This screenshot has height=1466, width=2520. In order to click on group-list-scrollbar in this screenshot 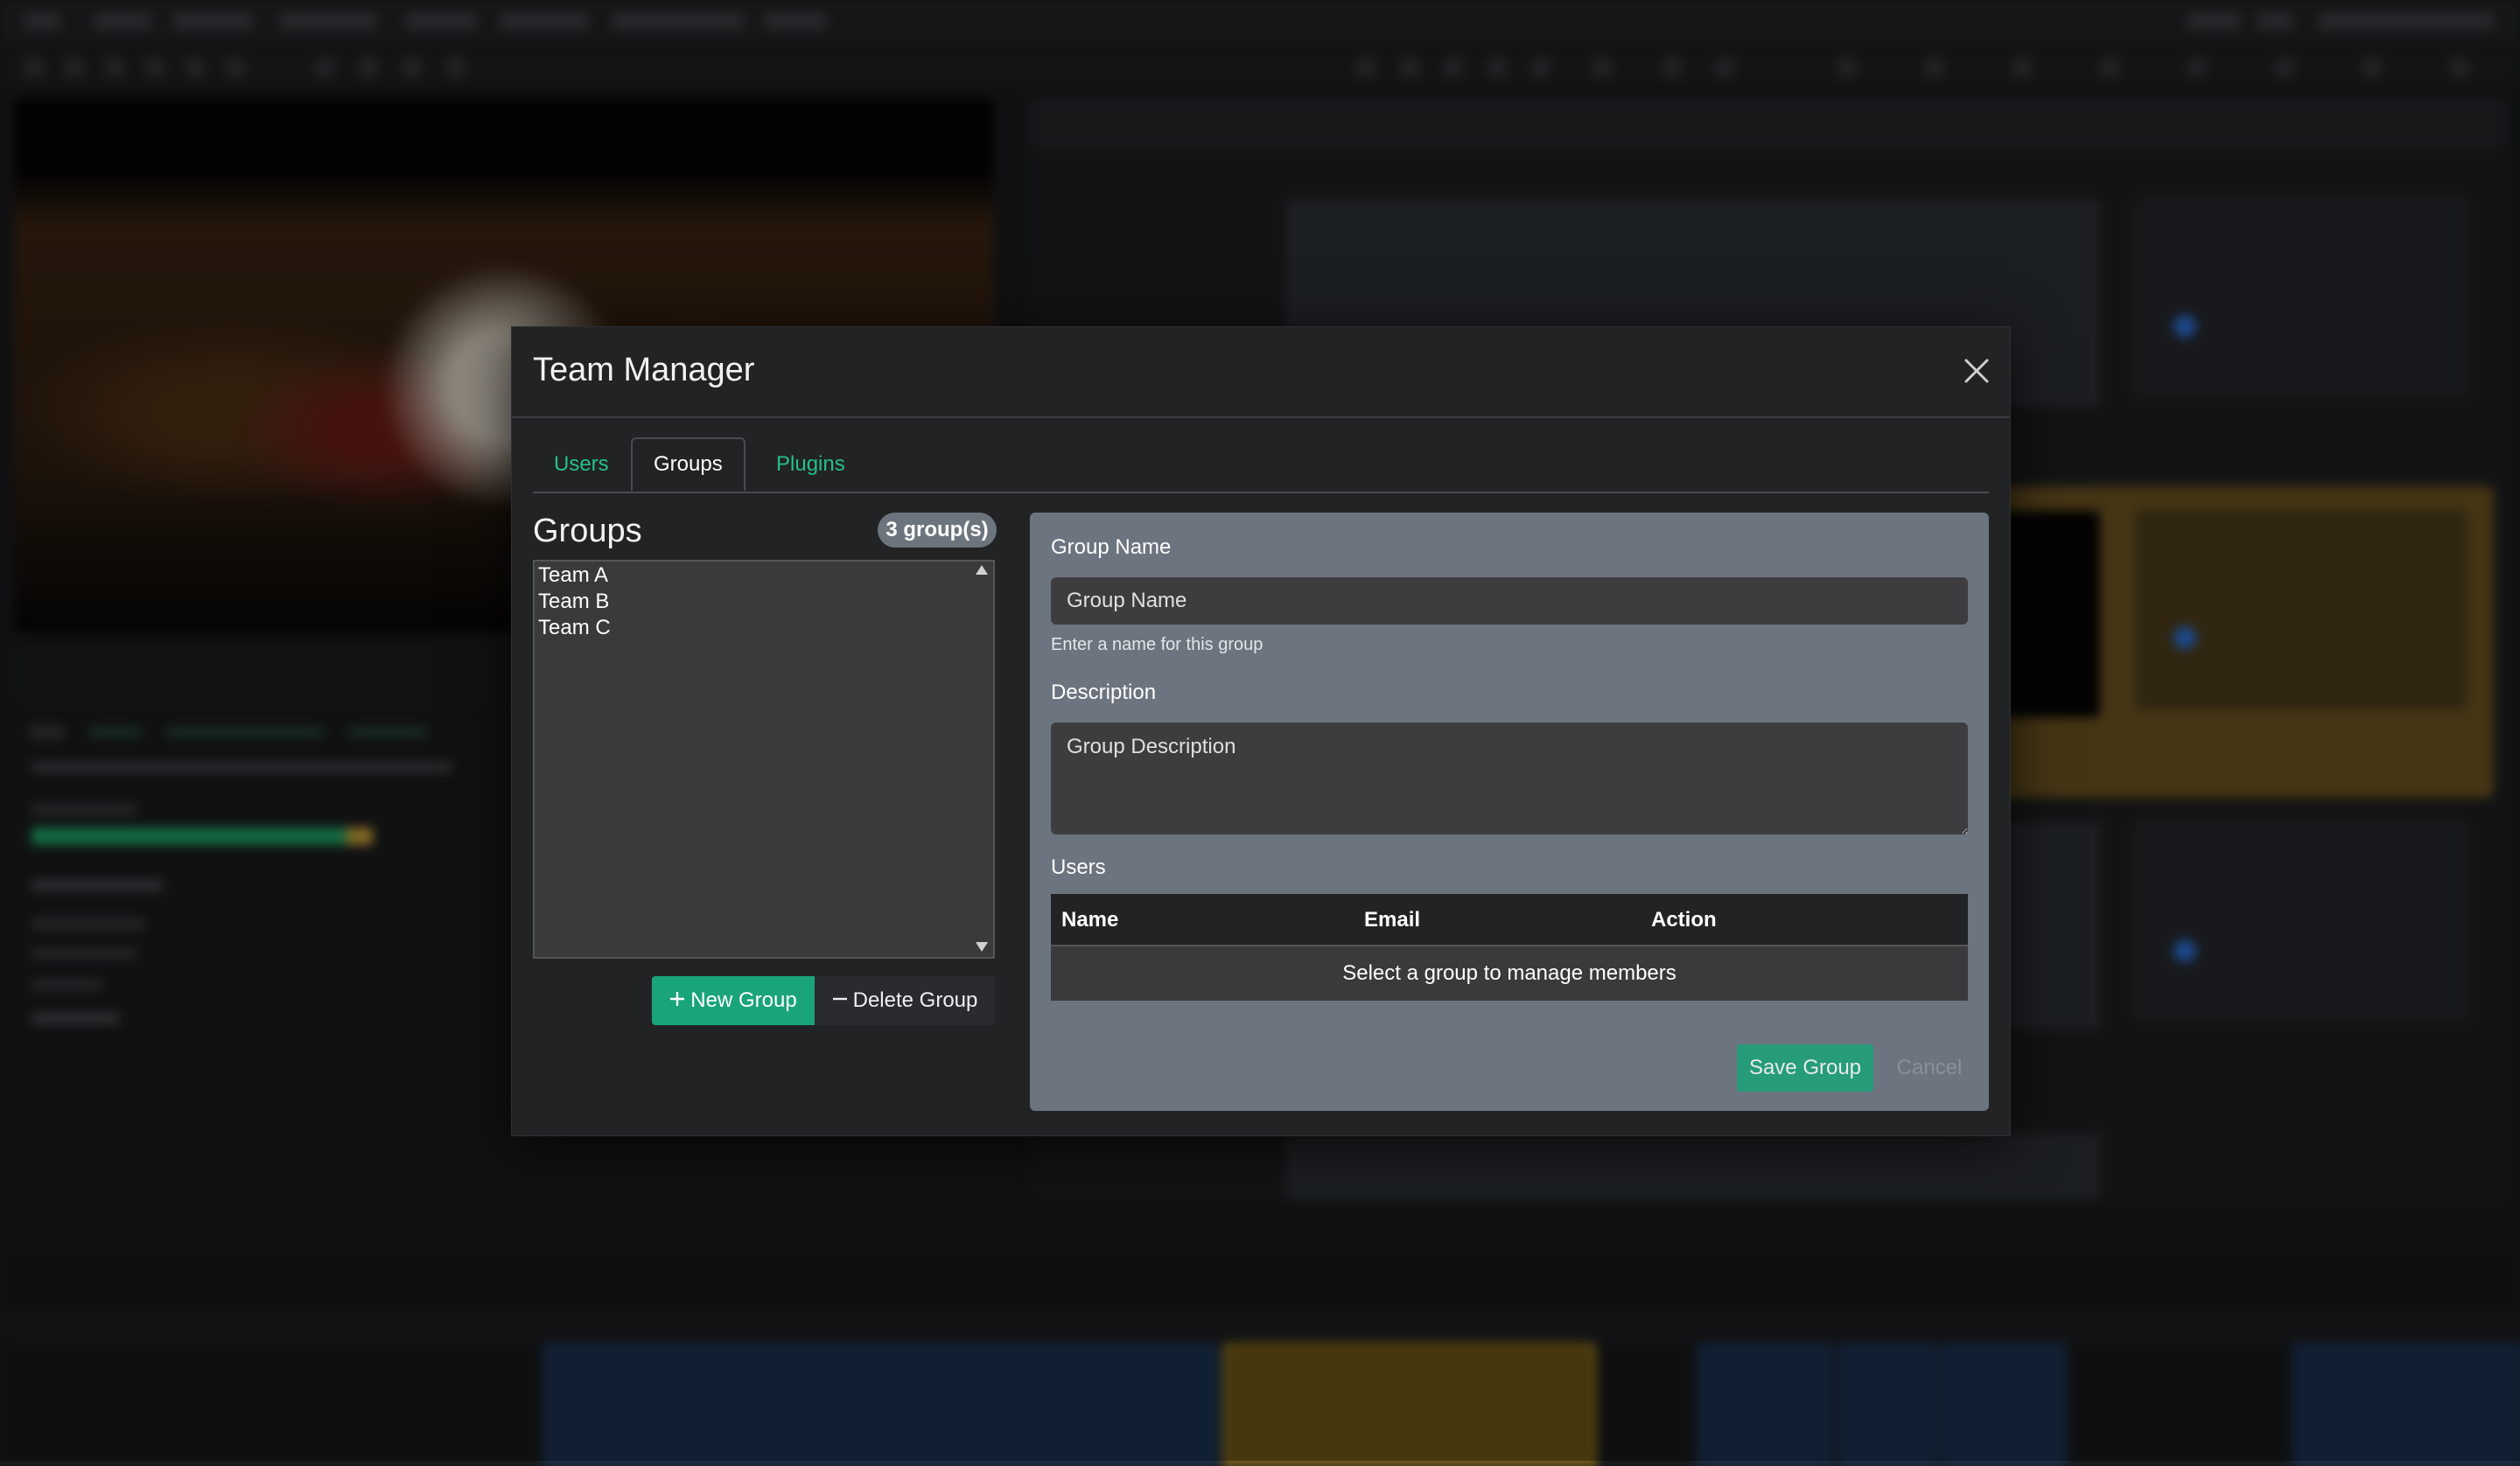, I will do `click(981, 759)`.